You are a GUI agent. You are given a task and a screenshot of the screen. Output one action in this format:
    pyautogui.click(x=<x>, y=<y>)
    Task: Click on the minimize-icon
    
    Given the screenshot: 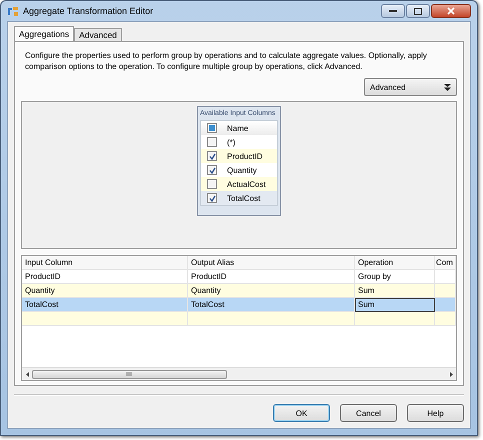 What is the action you would take?
    pyautogui.click(x=393, y=11)
    